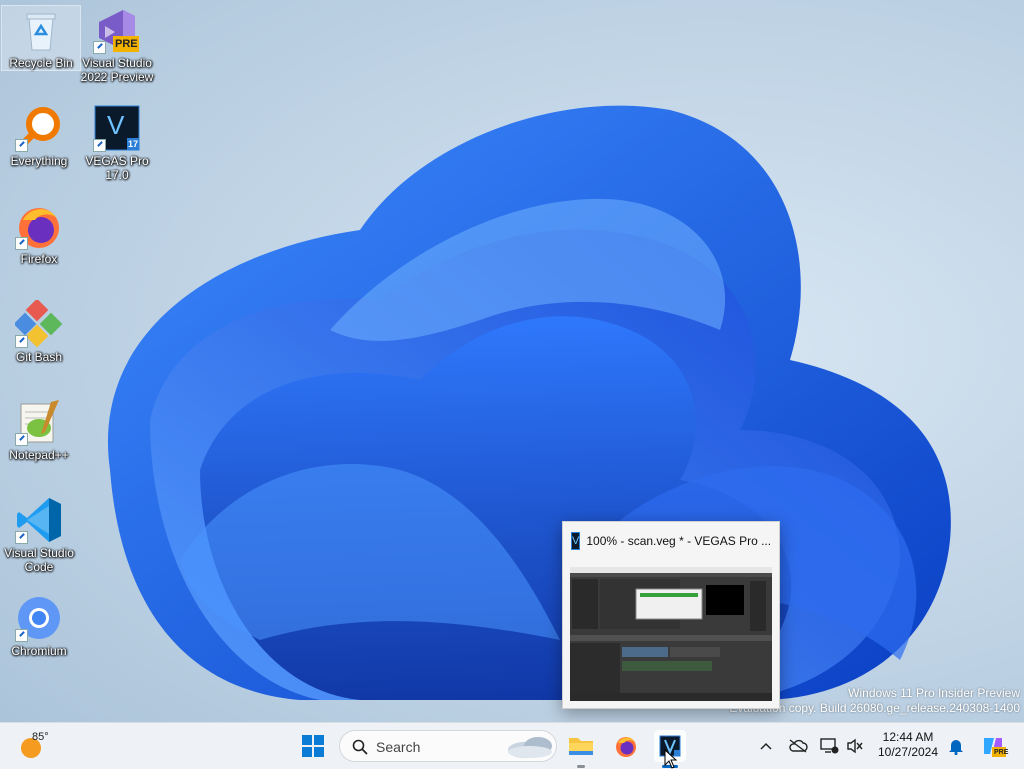  I want to click on desktop-icon-label: Notepad++, so click(39, 455).